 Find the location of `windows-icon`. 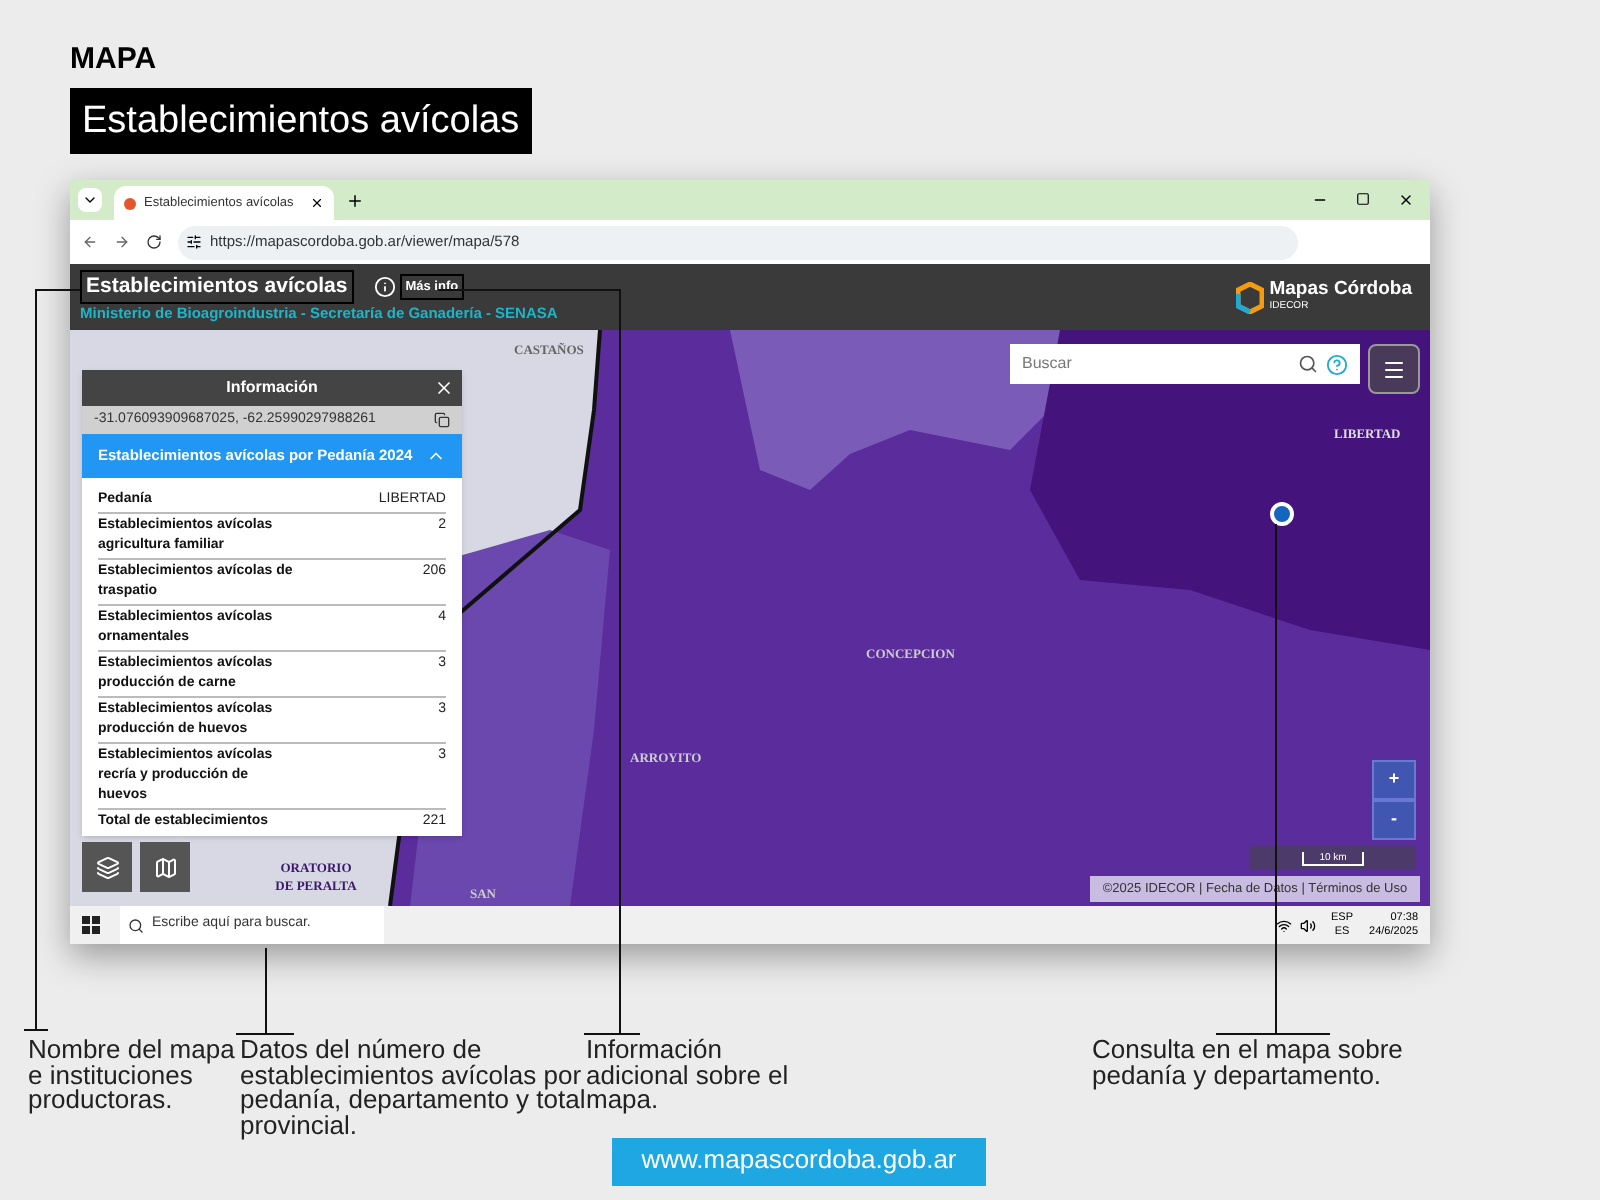

windows-icon is located at coordinates (91, 925).